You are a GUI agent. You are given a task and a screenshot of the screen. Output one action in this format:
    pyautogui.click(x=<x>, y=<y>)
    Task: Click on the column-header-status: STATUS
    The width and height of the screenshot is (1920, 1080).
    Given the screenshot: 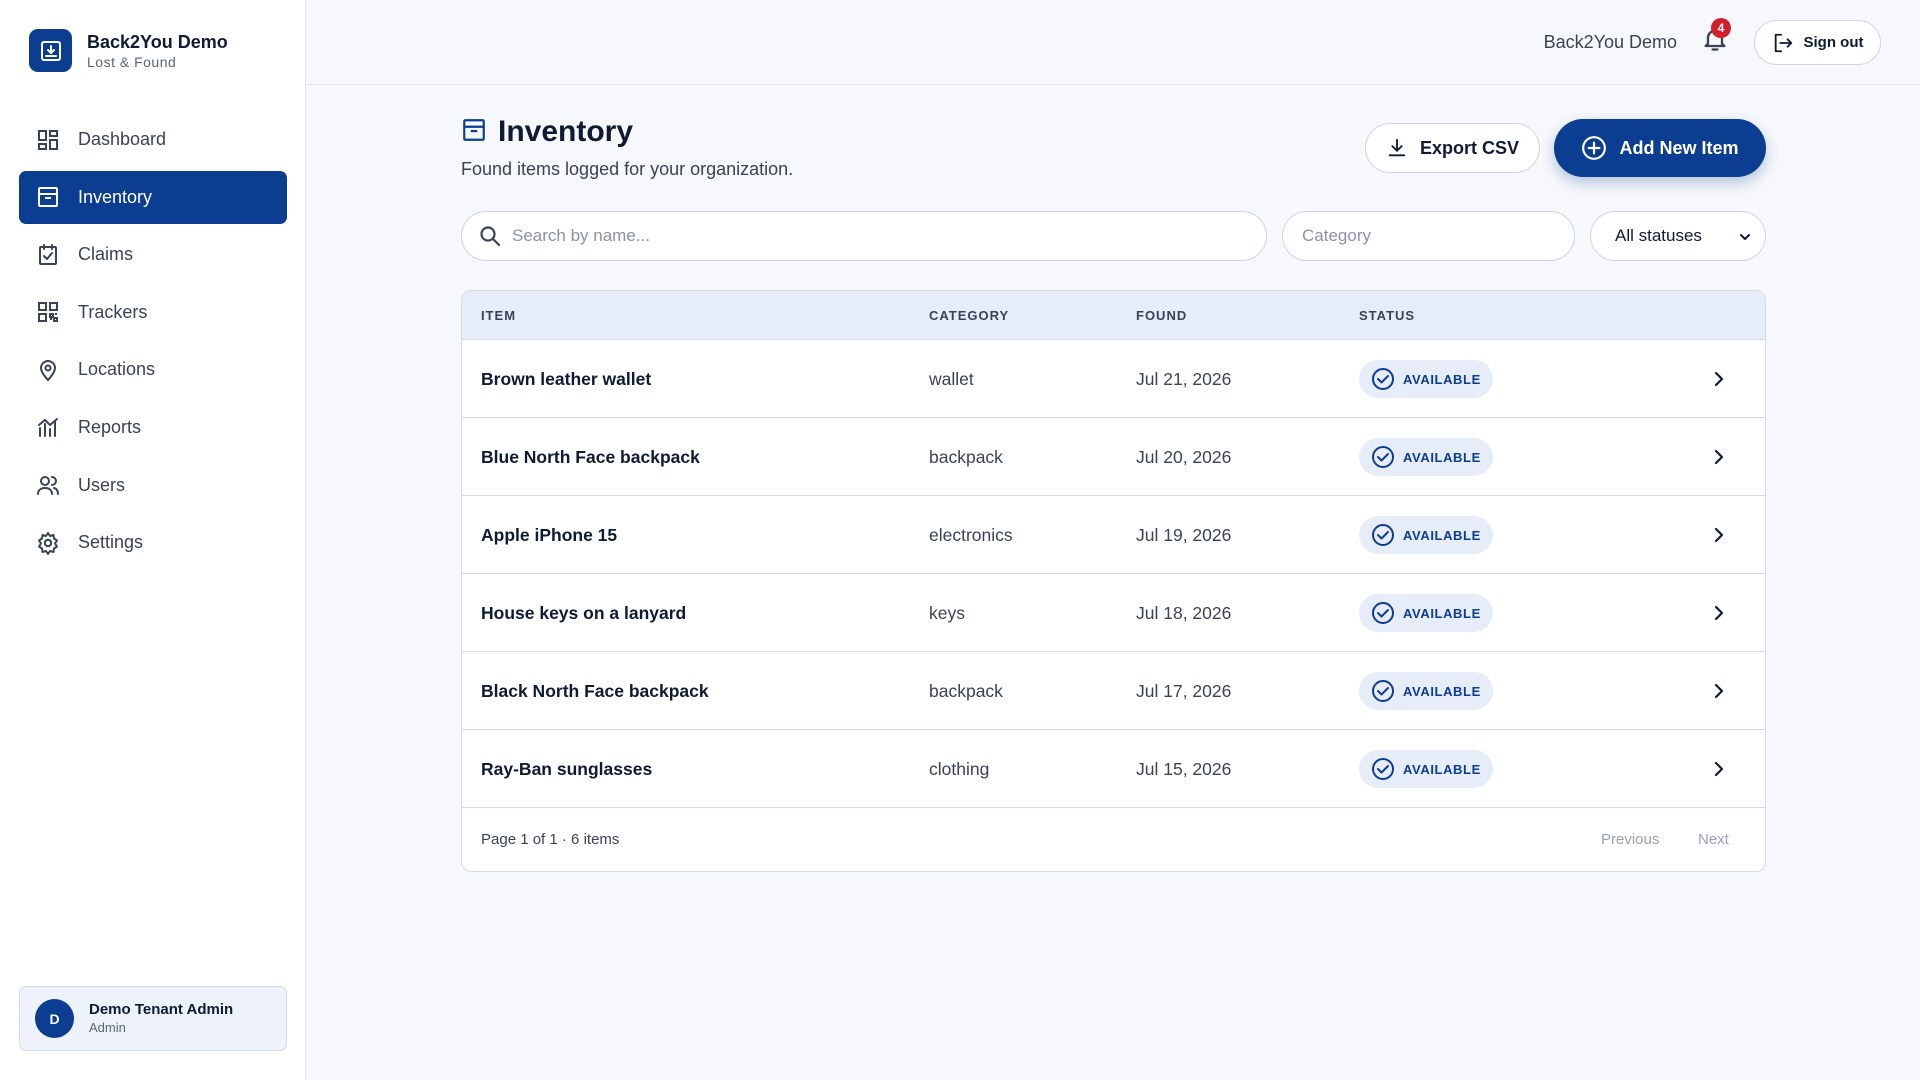 What is the action you would take?
    pyautogui.click(x=1387, y=315)
    